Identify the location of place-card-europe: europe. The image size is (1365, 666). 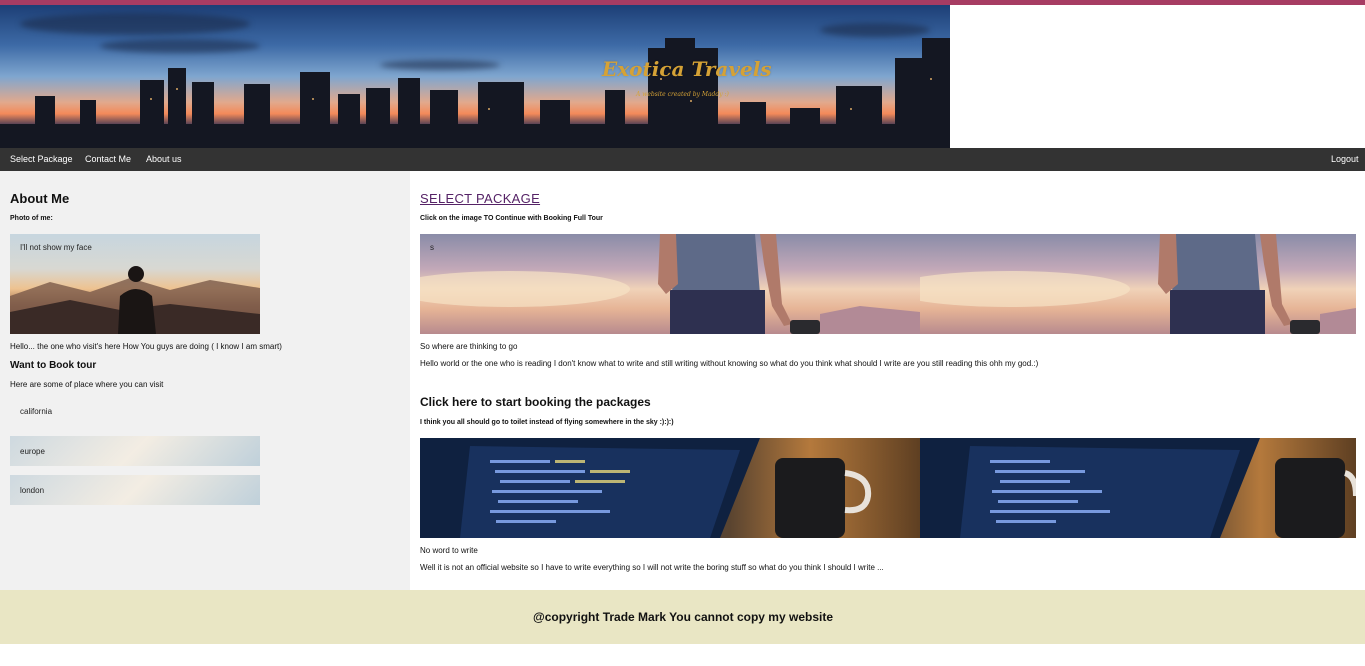
(135, 451).